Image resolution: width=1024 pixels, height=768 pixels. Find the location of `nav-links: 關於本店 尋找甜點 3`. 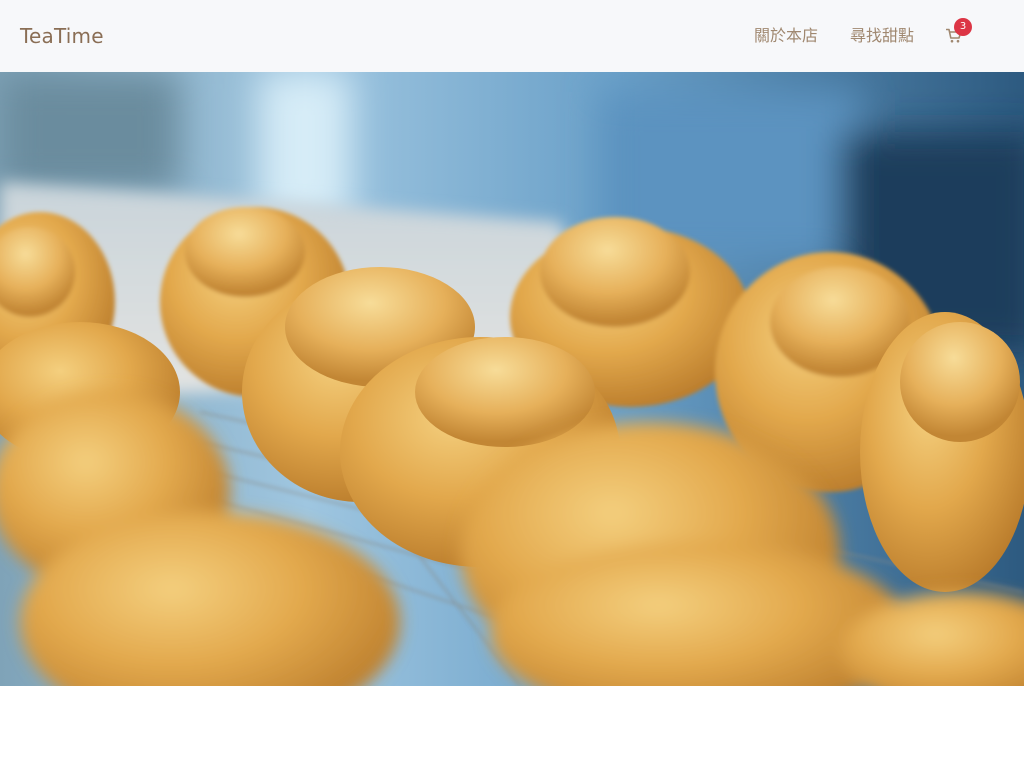

nav-links: 關於本店 尋找甜點 3 is located at coordinates (863, 34).